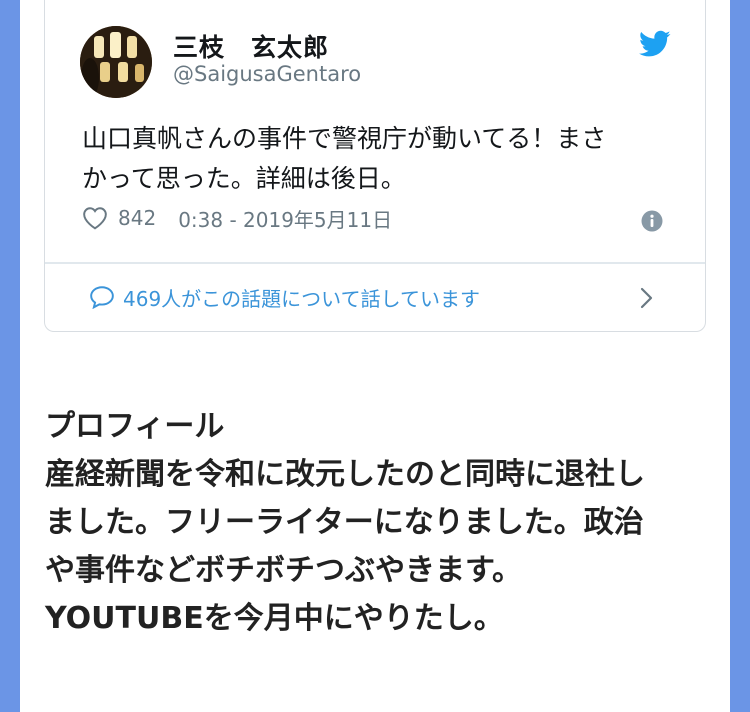  I want to click on like-count: 842, so click(137, 218).